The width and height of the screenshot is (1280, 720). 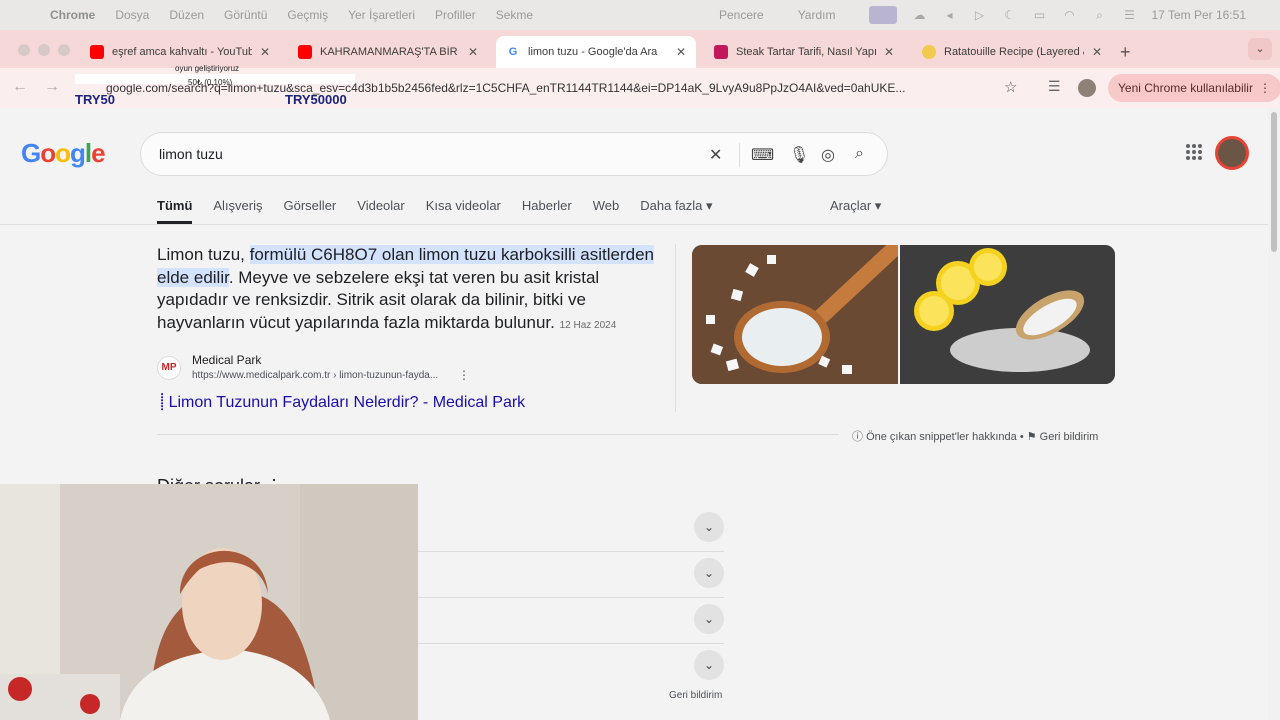 I want to click on search-icon: ⌕, so click(x=859, y=154).